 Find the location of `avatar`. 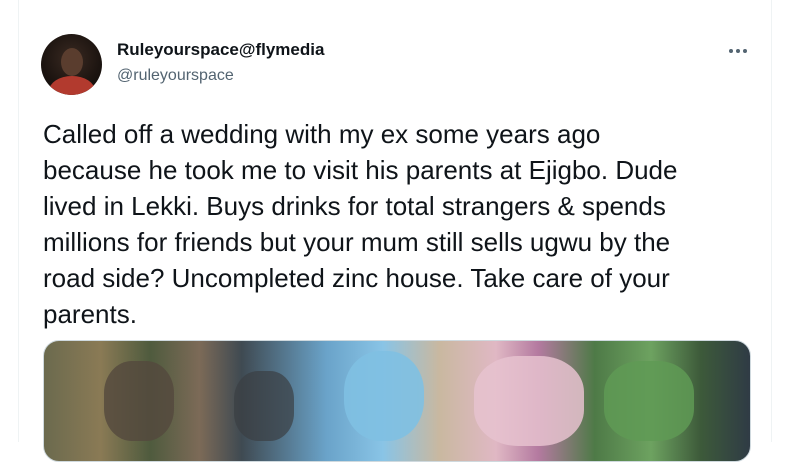

avatar is located at coordinates (71, 64).